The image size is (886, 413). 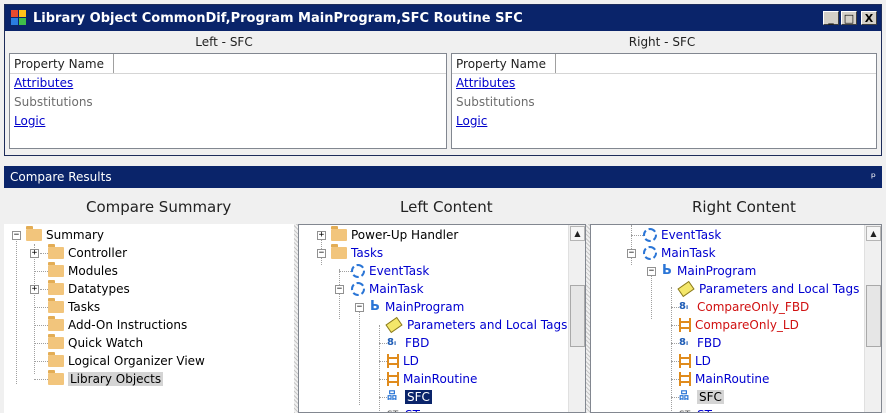 What do you see at coordinates (662, 42) in the screenshot?
I see `right-side-header: Right - SFC` at bounding box center [662, 42].